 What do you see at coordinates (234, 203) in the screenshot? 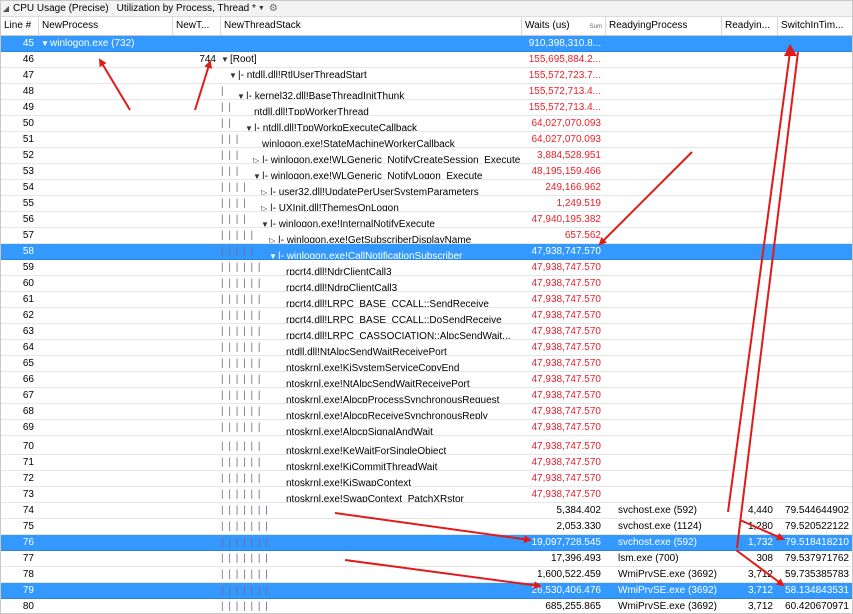
I see `tree-guide: | | | |` at bounding box center [234, 203].